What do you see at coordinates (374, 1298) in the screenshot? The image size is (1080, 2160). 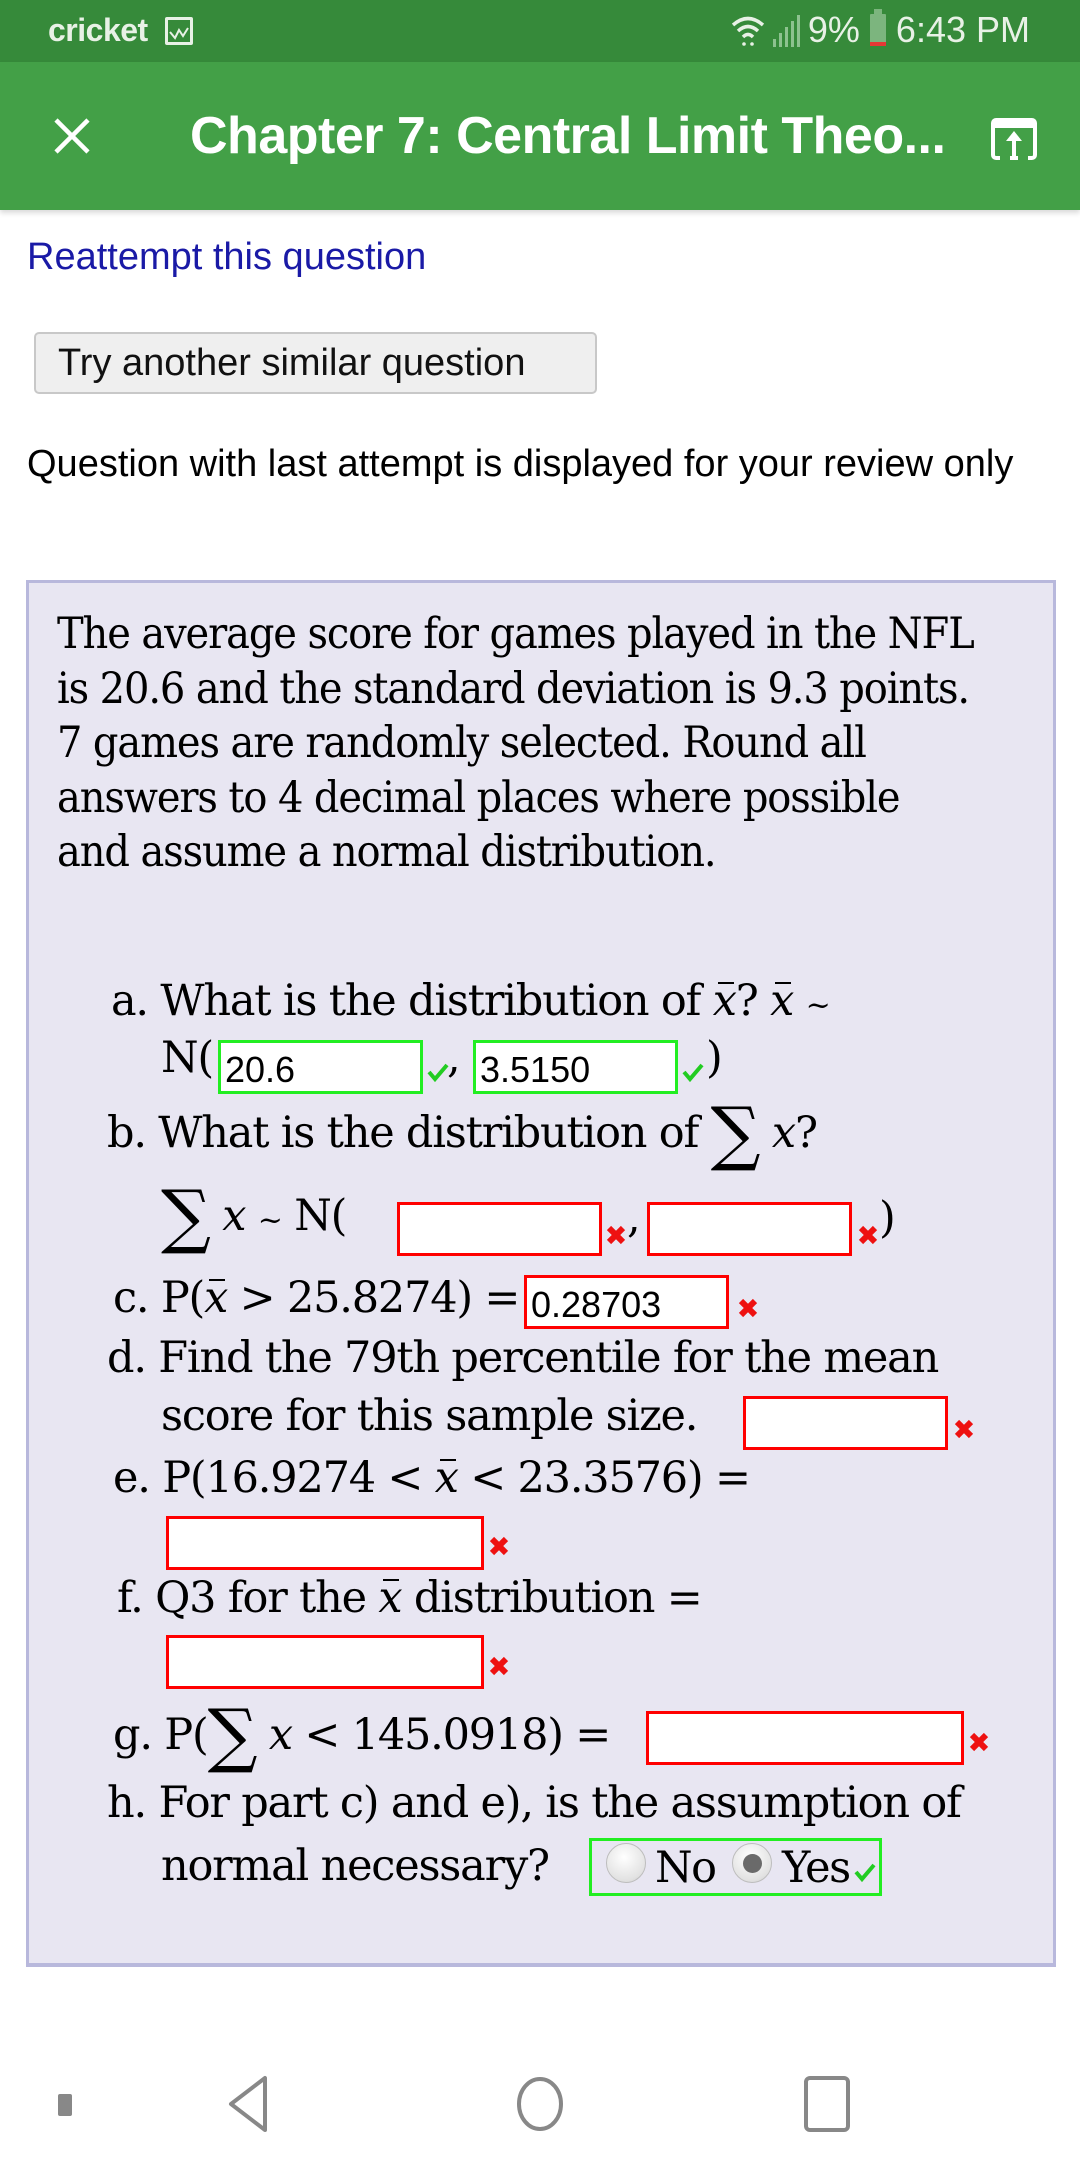 I see `part-suffix: > 25.8274) =` at bounding box center [374, 1298].